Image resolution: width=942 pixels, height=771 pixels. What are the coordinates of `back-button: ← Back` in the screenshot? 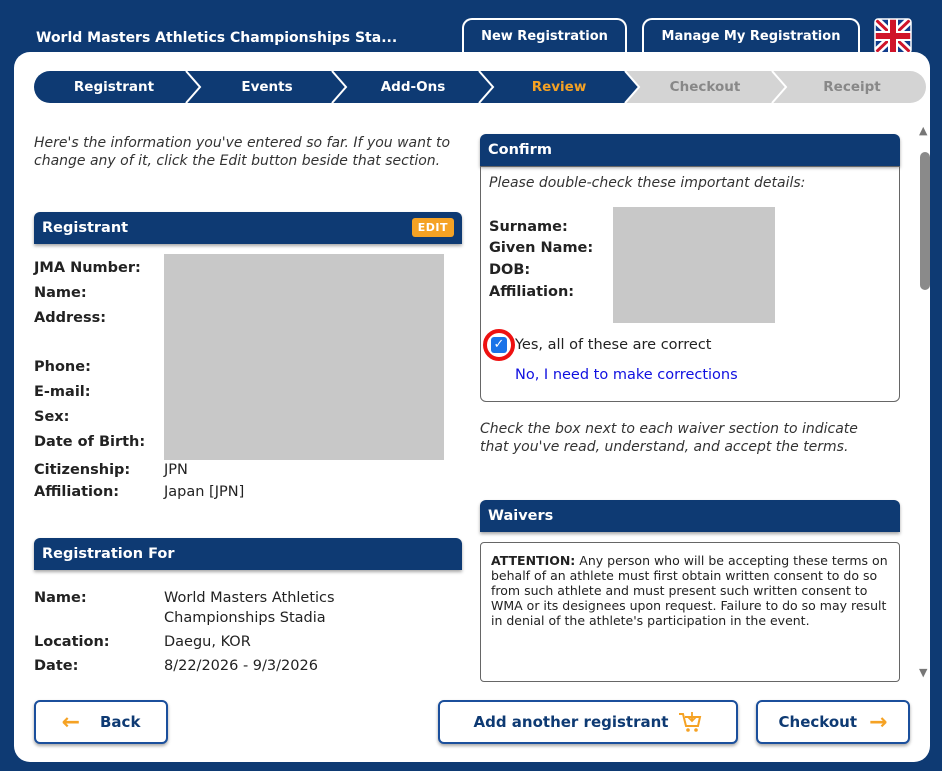 It's located at (101, 722).